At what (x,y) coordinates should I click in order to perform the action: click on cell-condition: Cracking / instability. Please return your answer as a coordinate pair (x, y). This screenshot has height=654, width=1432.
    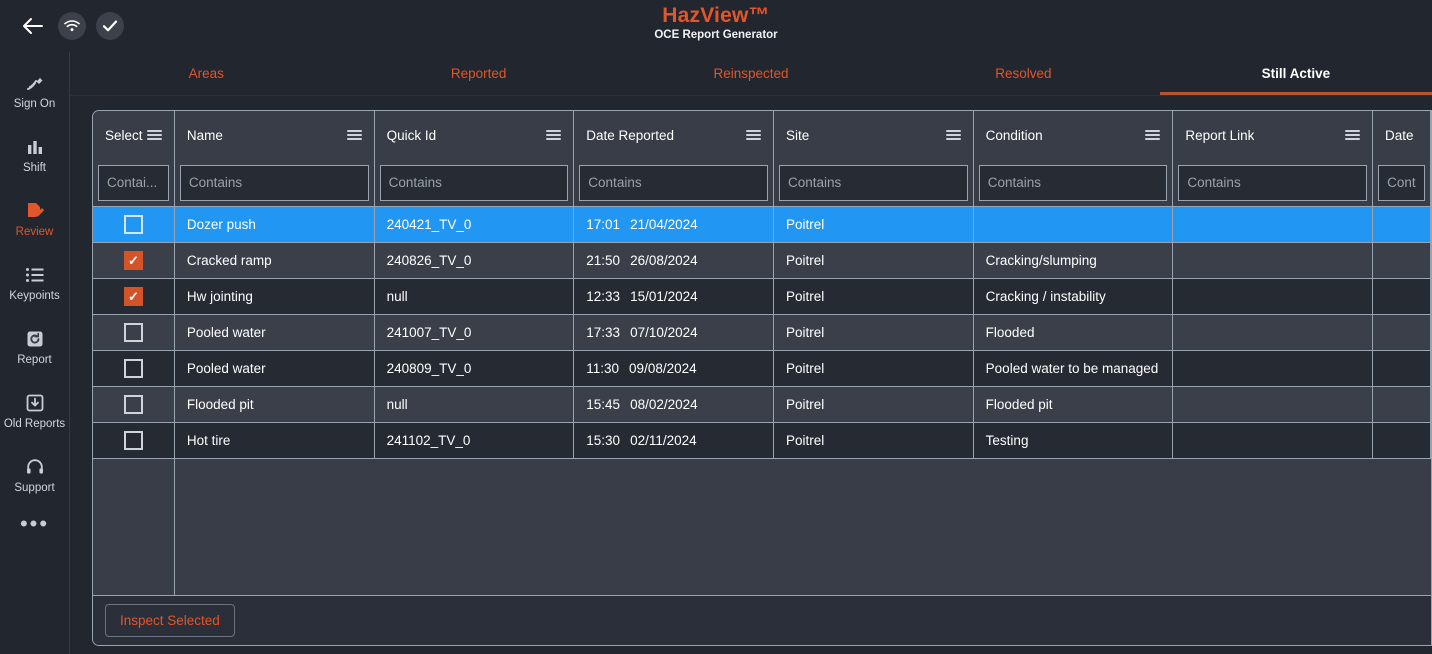
    Looking at the image, I should click on (1074, 296).